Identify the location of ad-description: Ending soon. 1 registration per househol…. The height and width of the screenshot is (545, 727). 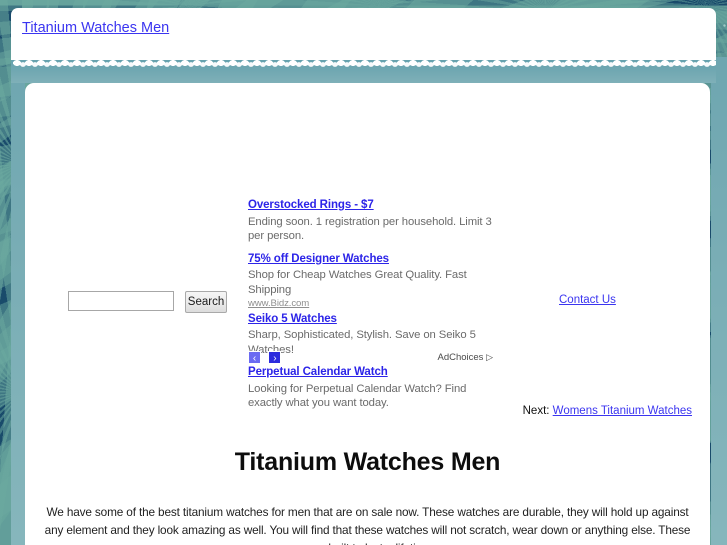
(370, 229).